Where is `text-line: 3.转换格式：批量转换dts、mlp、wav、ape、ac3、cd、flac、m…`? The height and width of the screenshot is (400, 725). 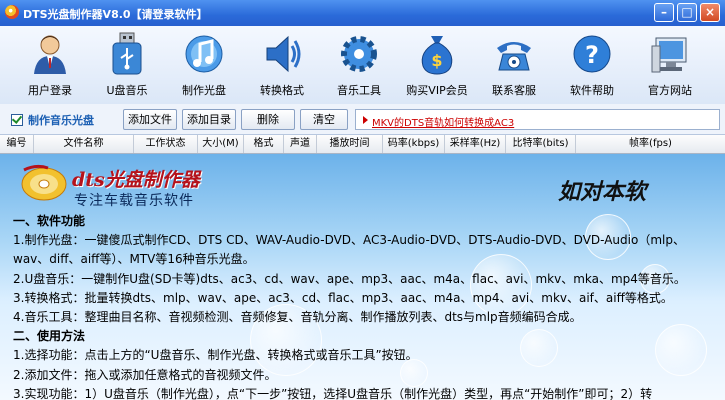
text-line: 3.转换格式：批量转换dts、mlp、wav、ape、ac3、cd、flac、m… is located at coordinates (343, 297).